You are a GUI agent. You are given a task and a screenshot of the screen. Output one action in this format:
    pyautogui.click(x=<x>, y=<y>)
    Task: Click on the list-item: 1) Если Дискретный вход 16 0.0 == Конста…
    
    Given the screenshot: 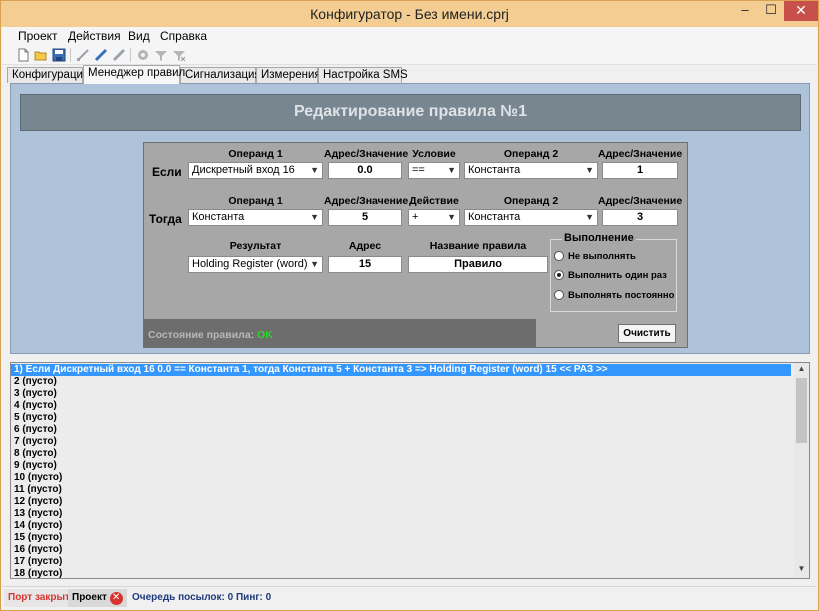 What is the action you would take?
    pyautogui.click(x=401, y=370)
    